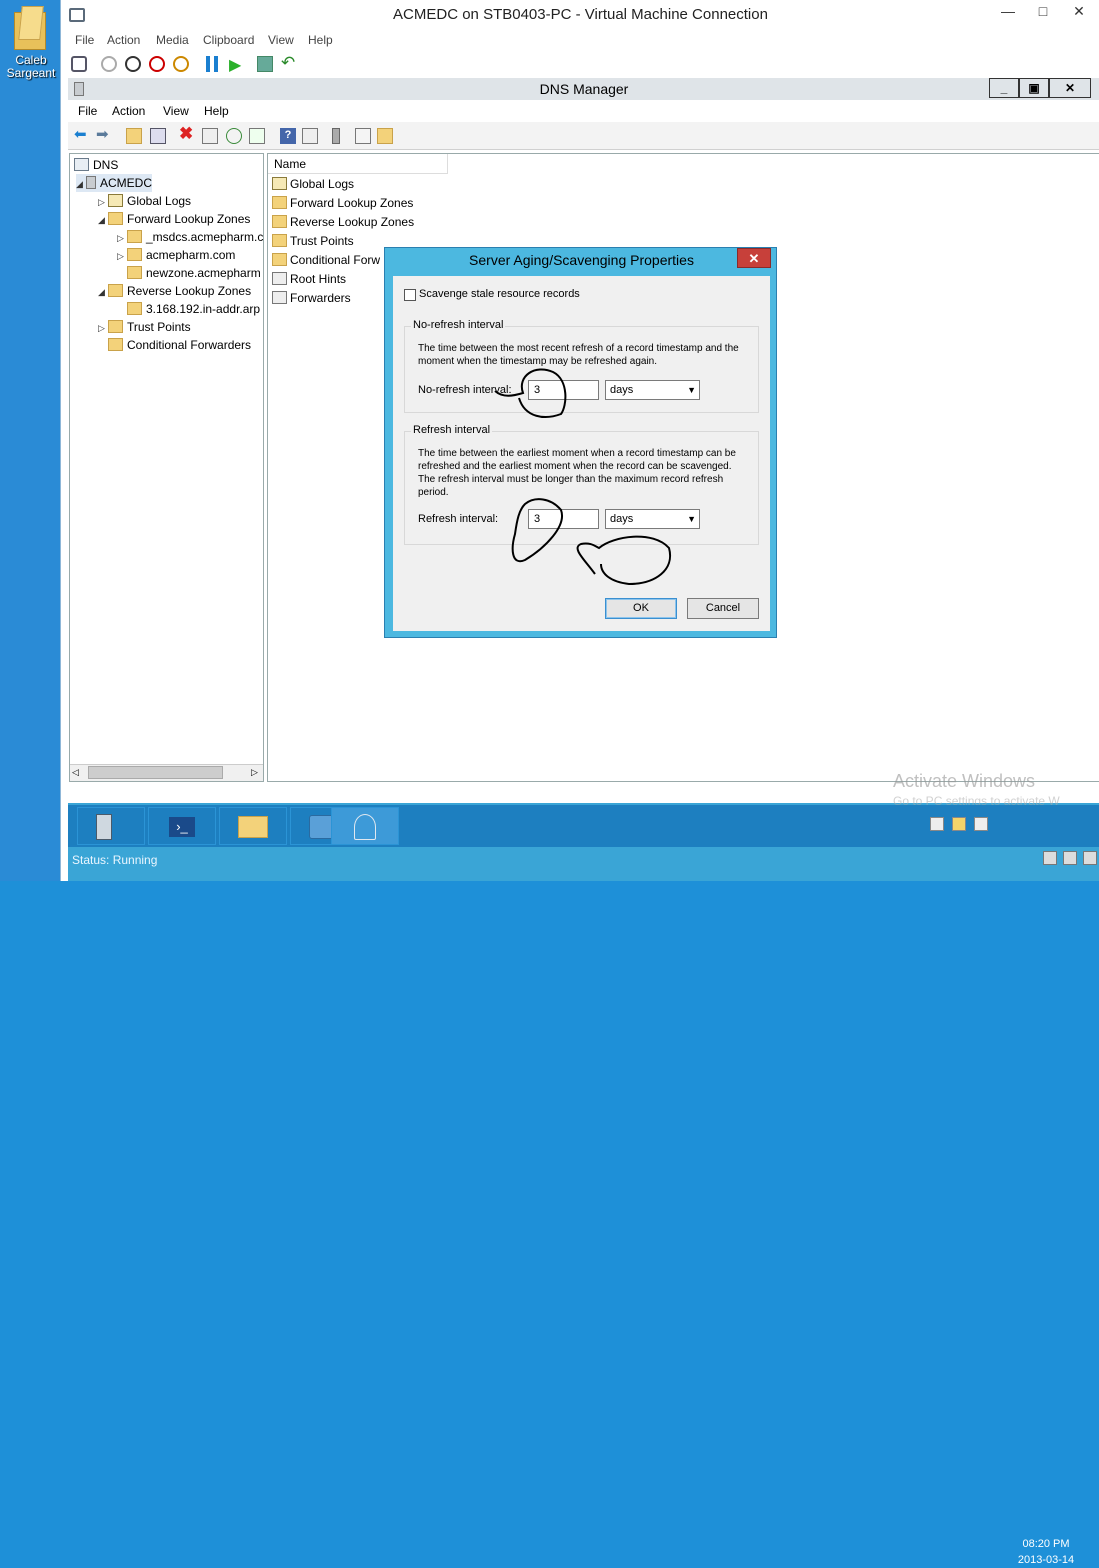 The image size is (1099, 1568). I want to click on ctrl-alt-del-icon, so click(79, 64).